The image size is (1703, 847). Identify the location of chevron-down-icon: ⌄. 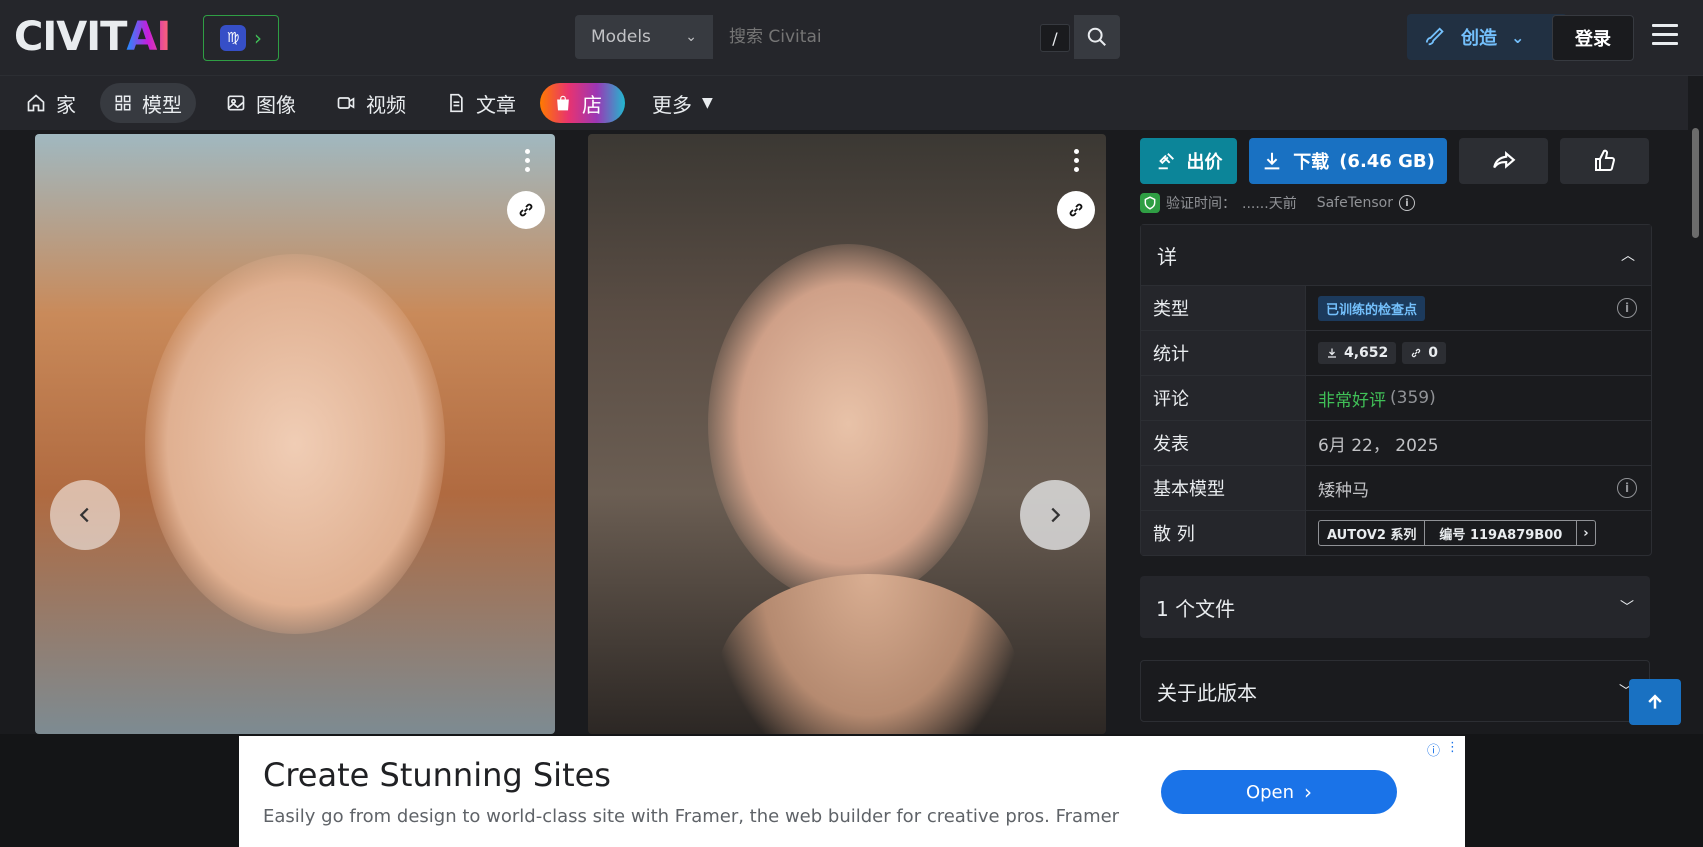
(691, 37).